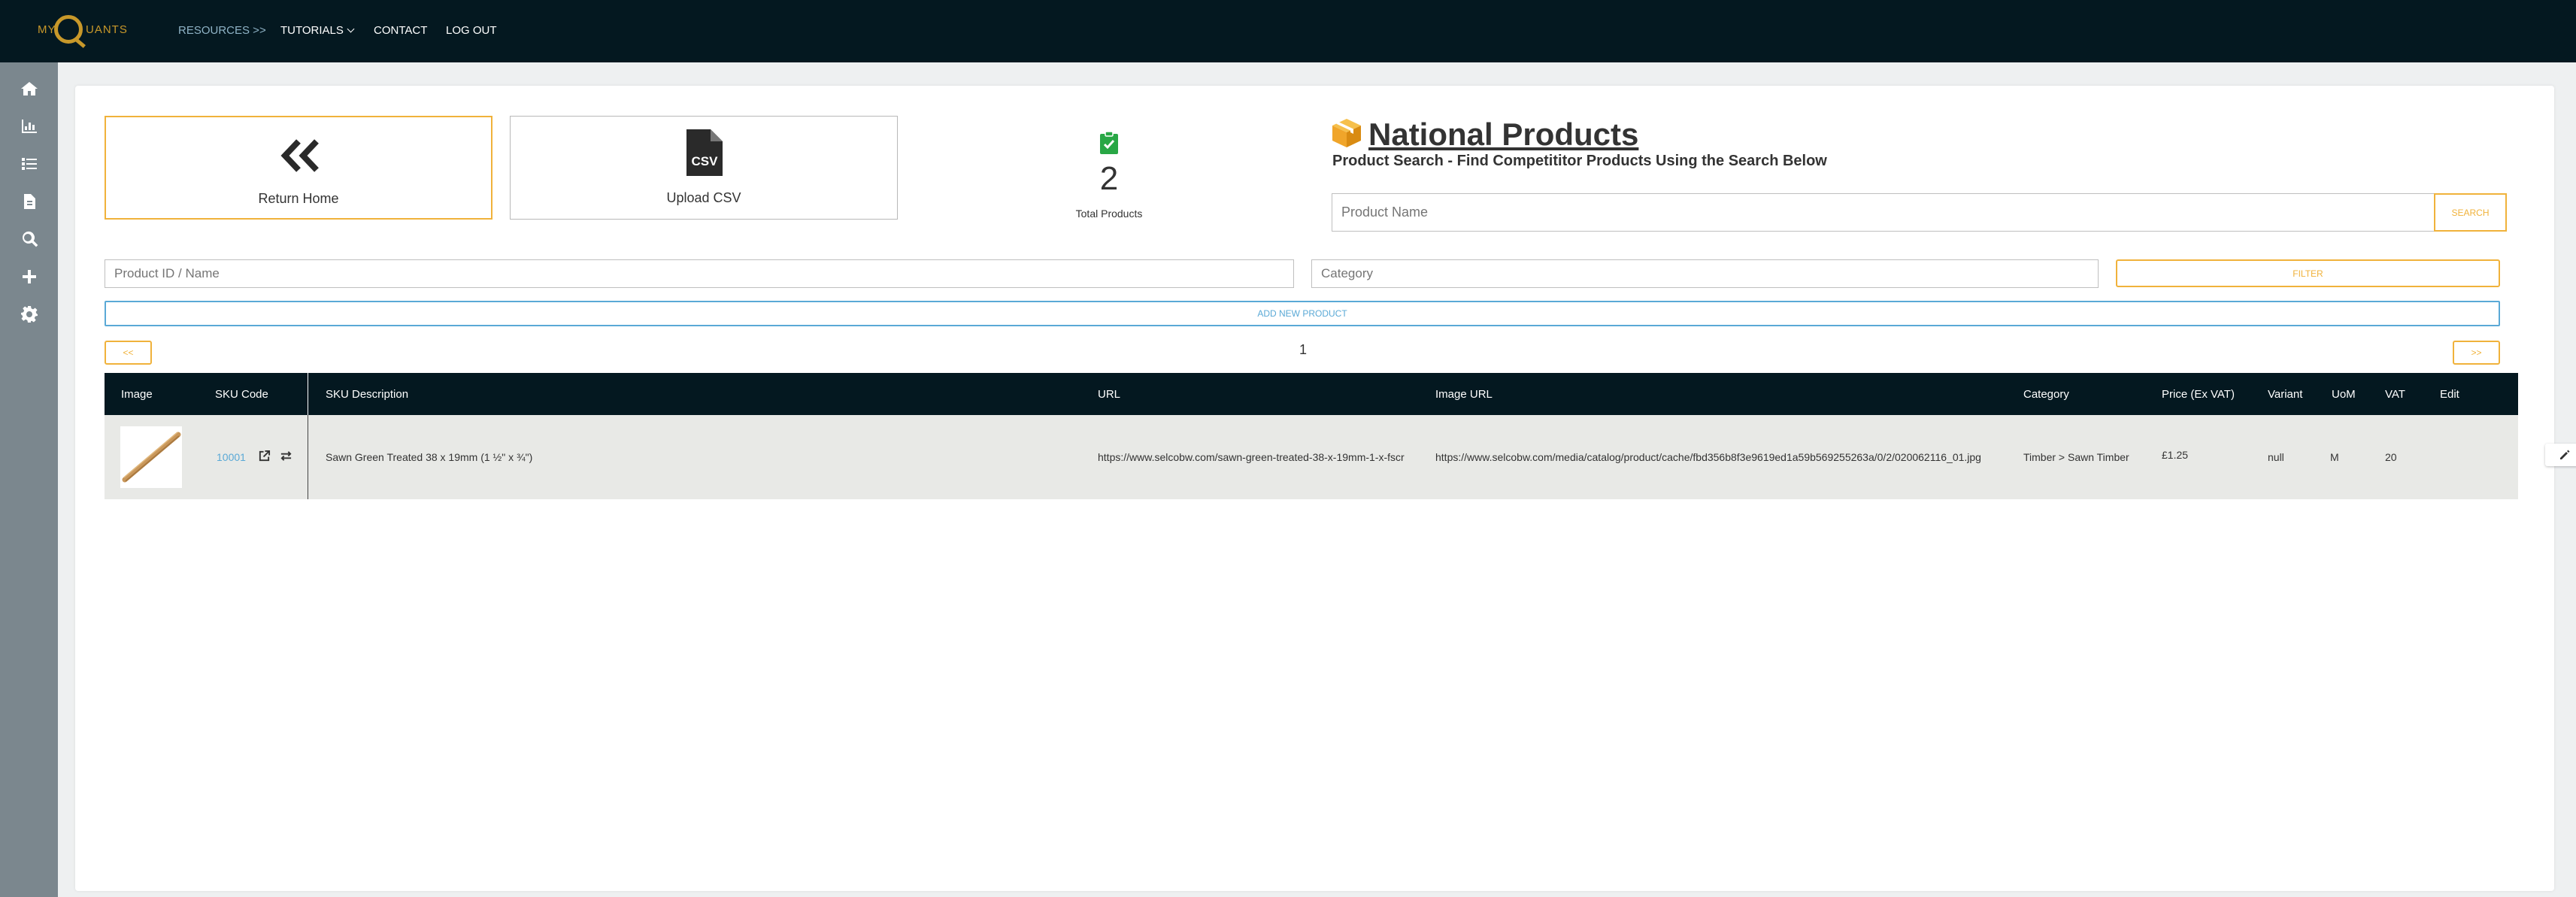 This screenshot has width=2576, height=897. I want to click on bar-chart-icon, so click(29, 126).